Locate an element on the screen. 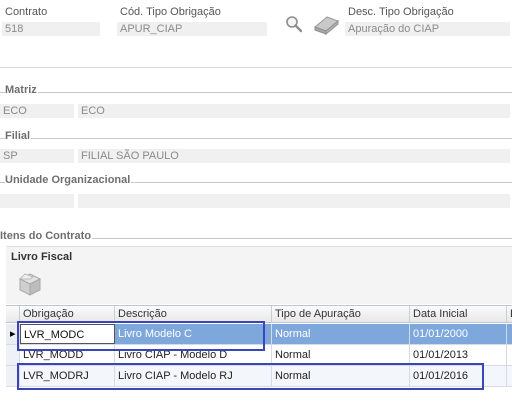  cell-descricao: Livro Modelo C is located at coordinates (193, 334).